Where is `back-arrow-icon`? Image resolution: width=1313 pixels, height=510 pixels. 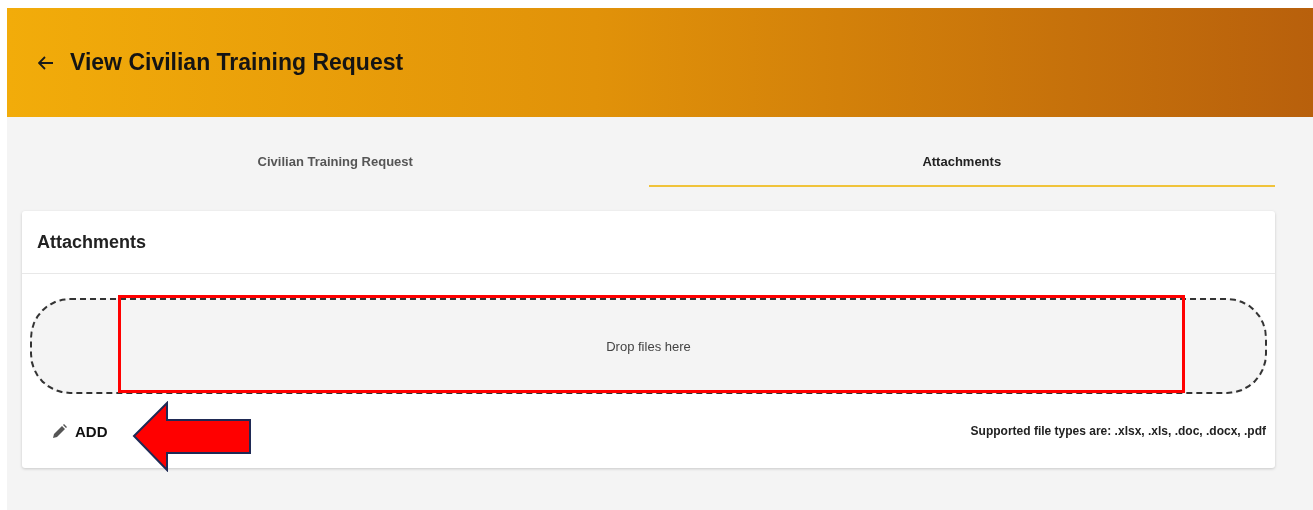
back-arrow-icon is located at coordinates (46, 62).